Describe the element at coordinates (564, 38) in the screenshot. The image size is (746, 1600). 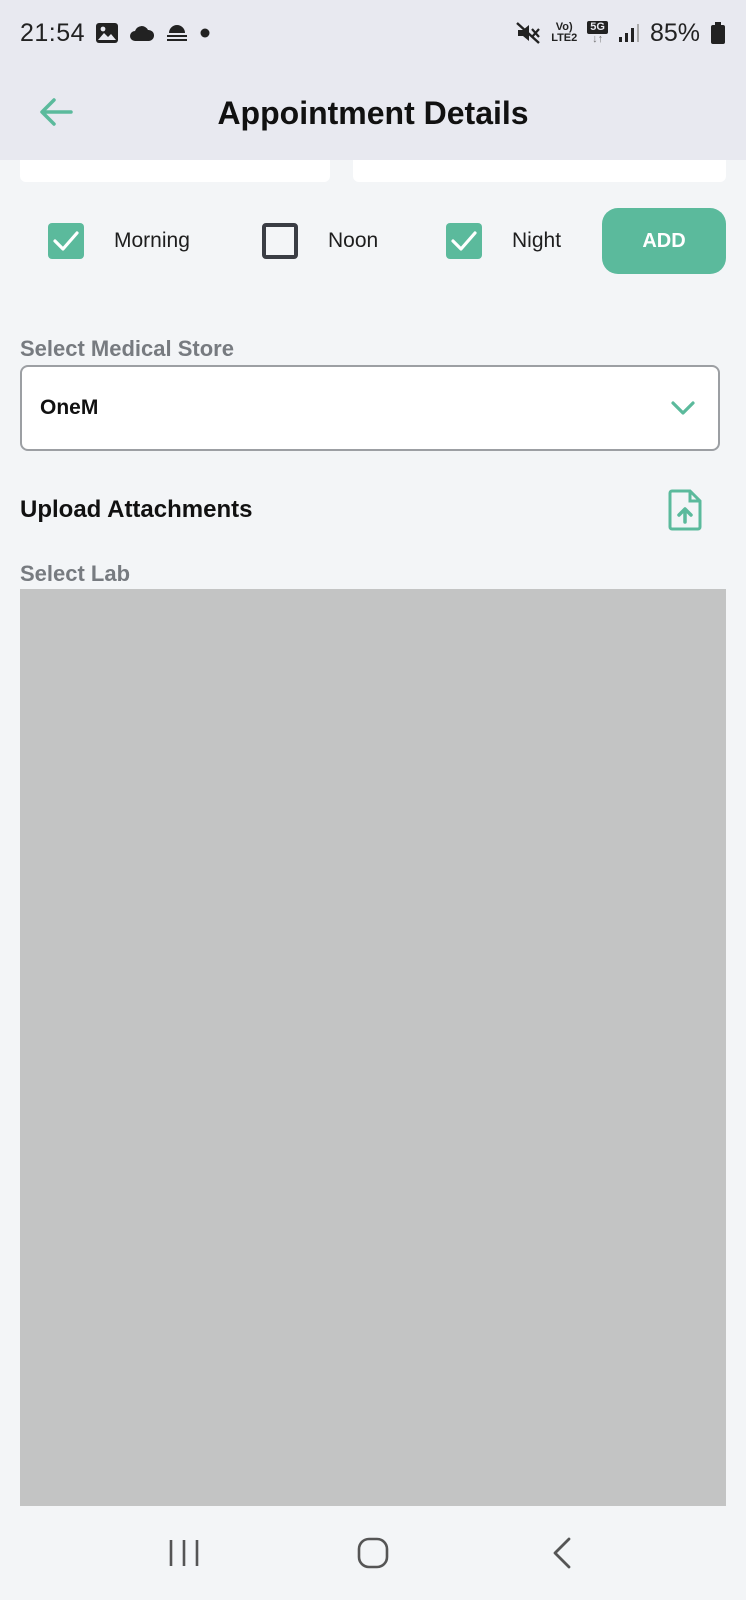
I see `lte-text: LTE2` at that location.